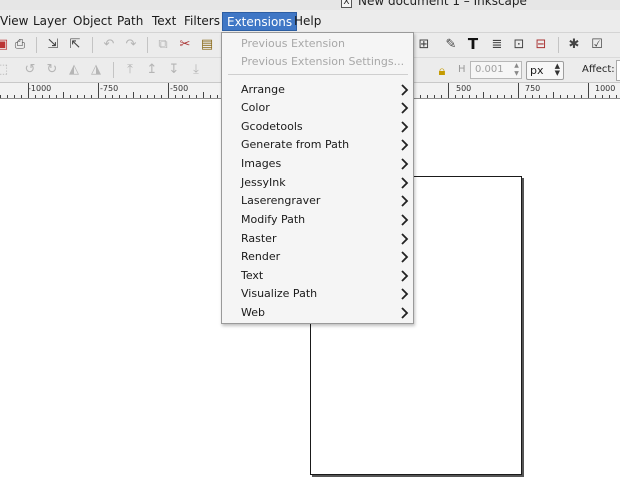 This screenshot has width=620, height=504. Describe the element at coordinates (293, 43) in the screenshot. I see `previous-extension-item: Previous Extension` at that location.